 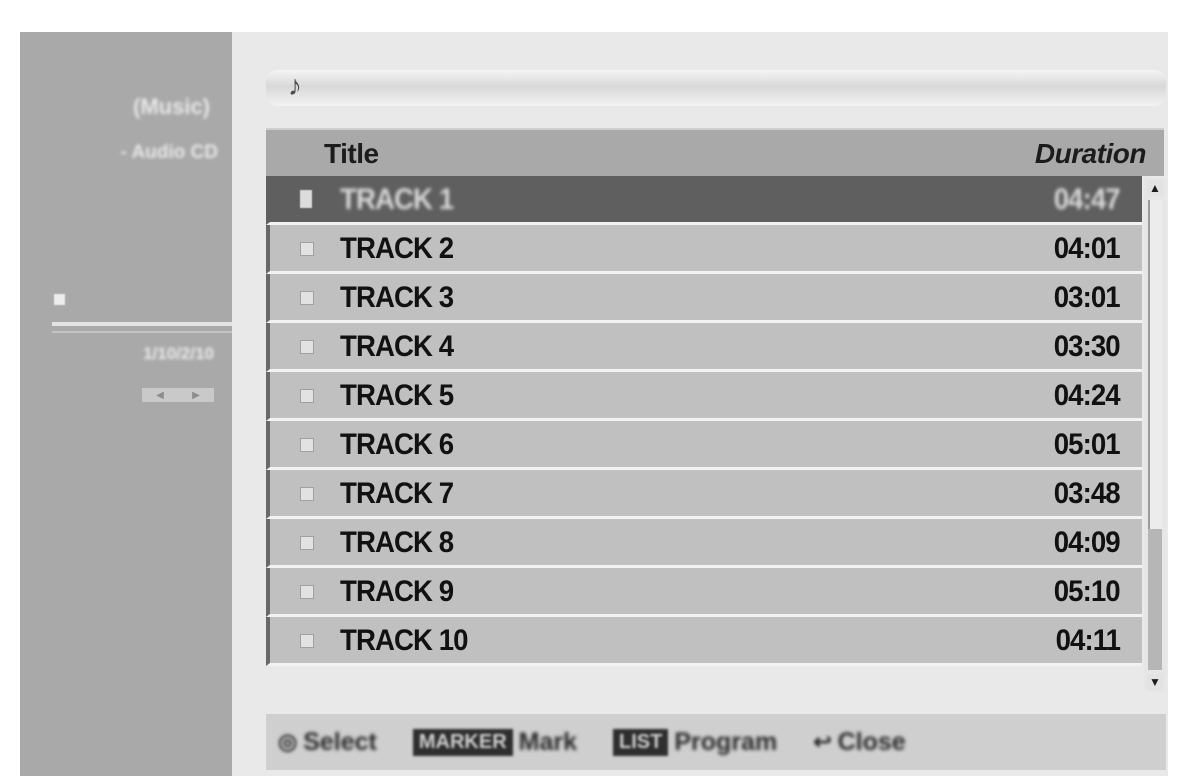 I want to click on column-header-duration: Duration, so click(x=1090, y=153).